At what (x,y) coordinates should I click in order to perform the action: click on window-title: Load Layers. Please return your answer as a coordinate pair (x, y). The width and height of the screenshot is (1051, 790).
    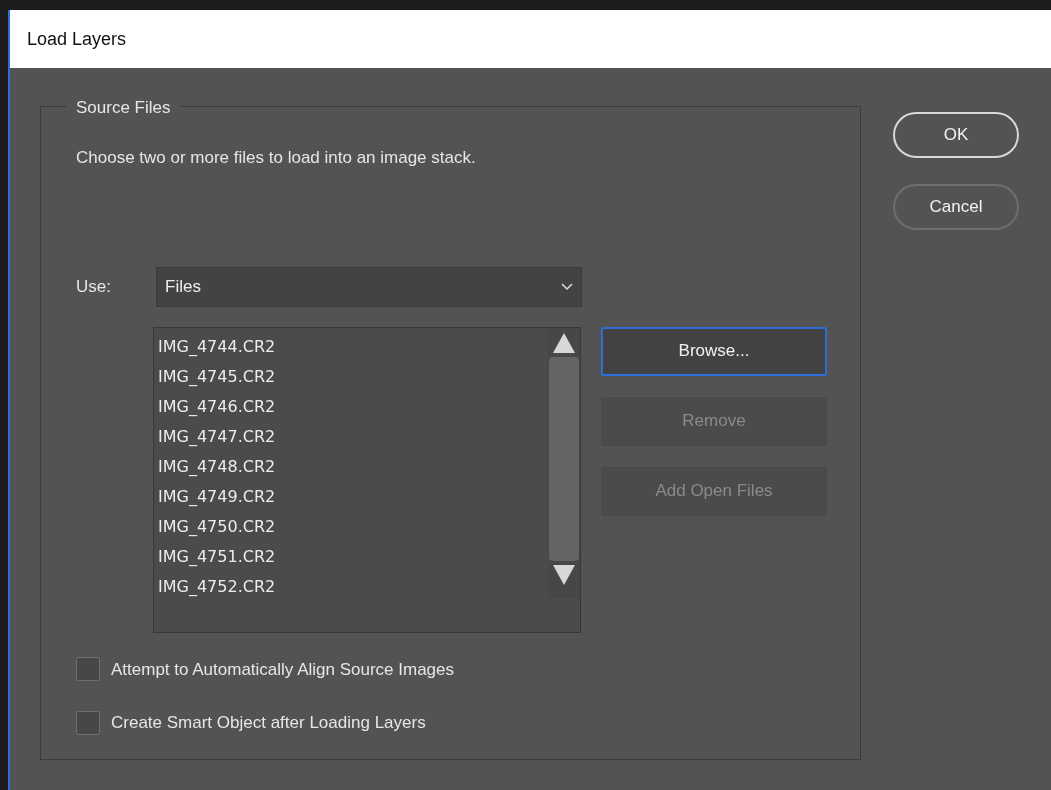
    Looking at the image, I should click on (77, 39).